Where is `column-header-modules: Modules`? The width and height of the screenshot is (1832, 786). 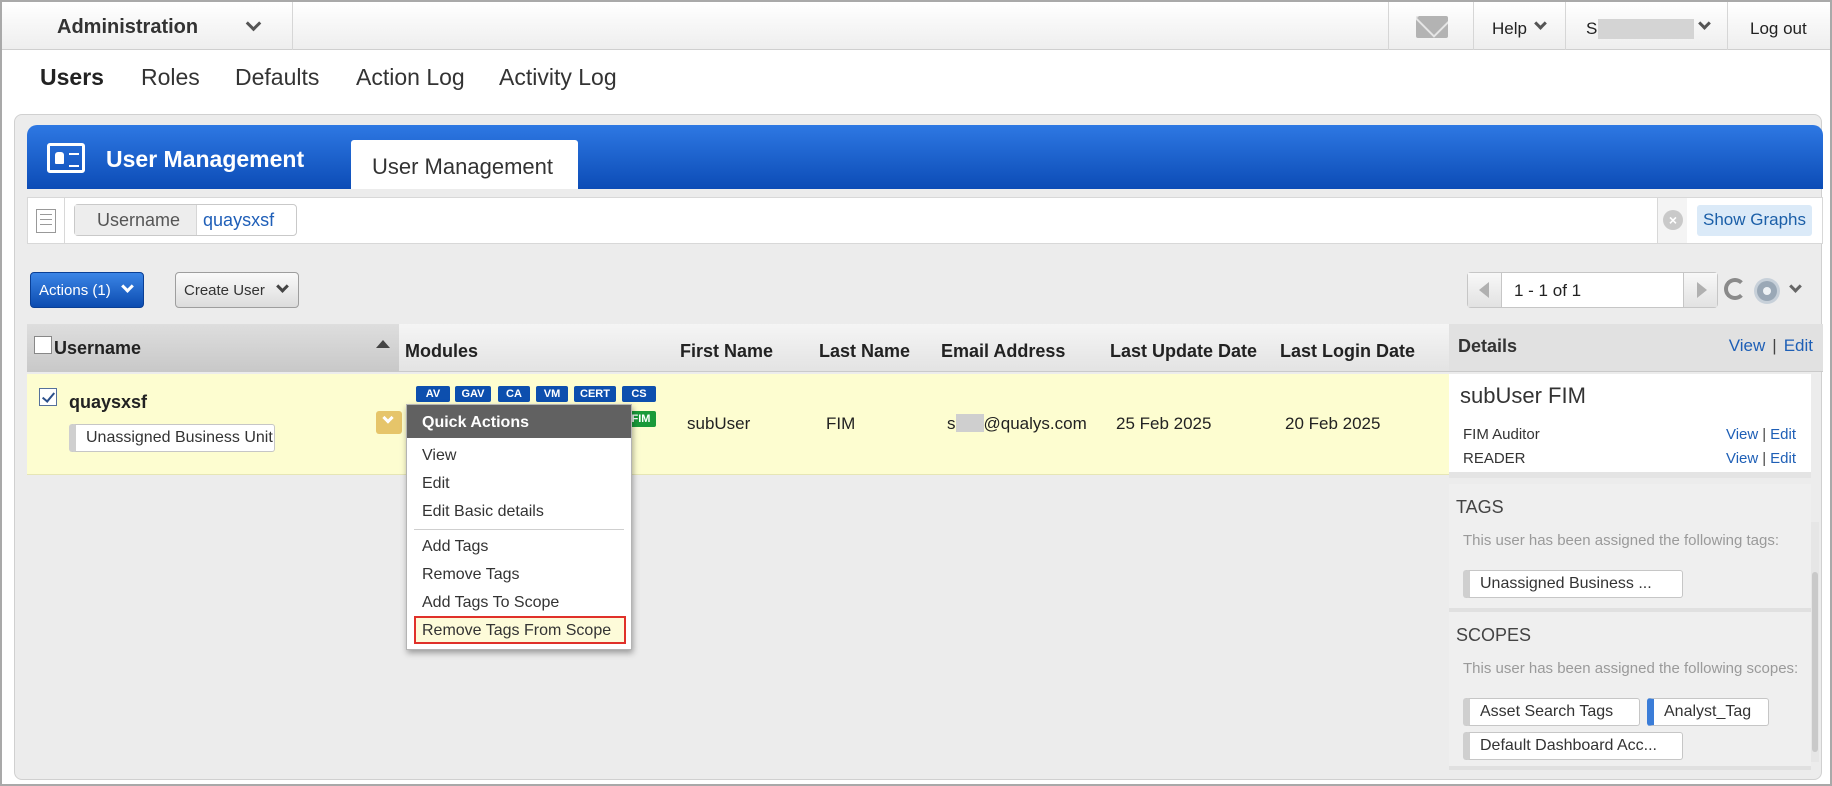 column-header-modules: Modules is located at coordinates (442, 351).